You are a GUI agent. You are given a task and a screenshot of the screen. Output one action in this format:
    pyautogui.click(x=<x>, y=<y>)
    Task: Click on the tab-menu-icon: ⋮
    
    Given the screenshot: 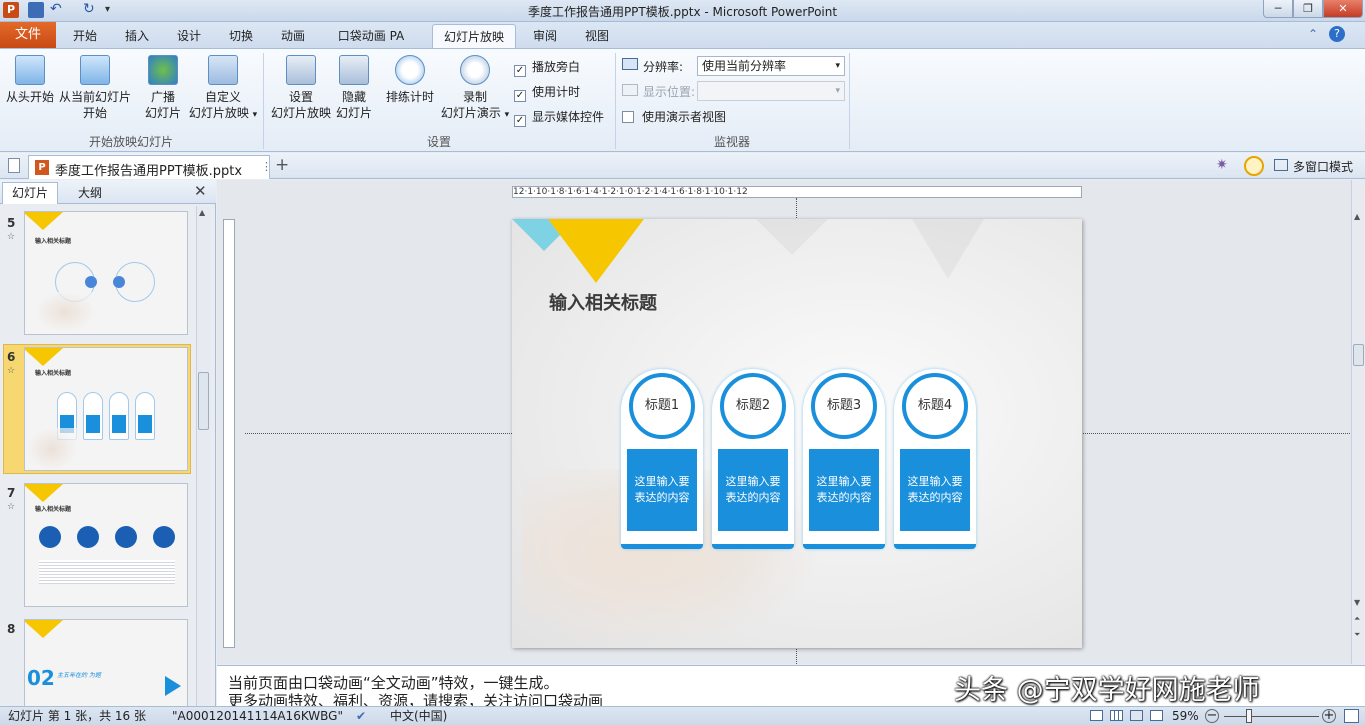 What is the action you would take?
    pyautogui.click(x=266, y=166)
    